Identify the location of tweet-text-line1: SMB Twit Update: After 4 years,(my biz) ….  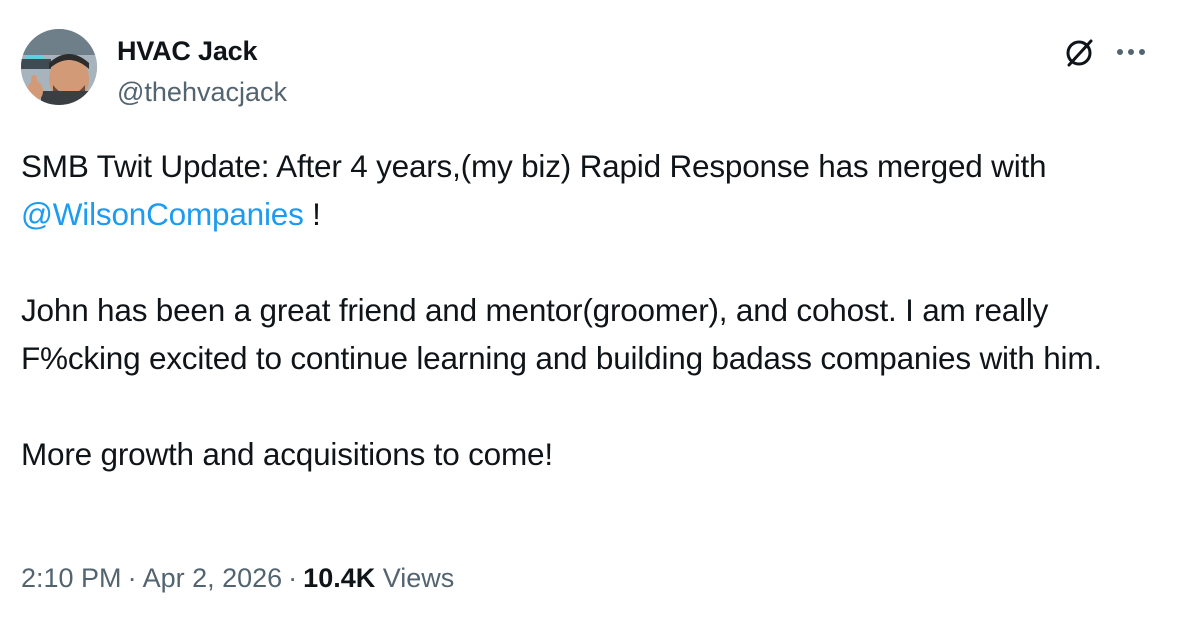
(534, 166).